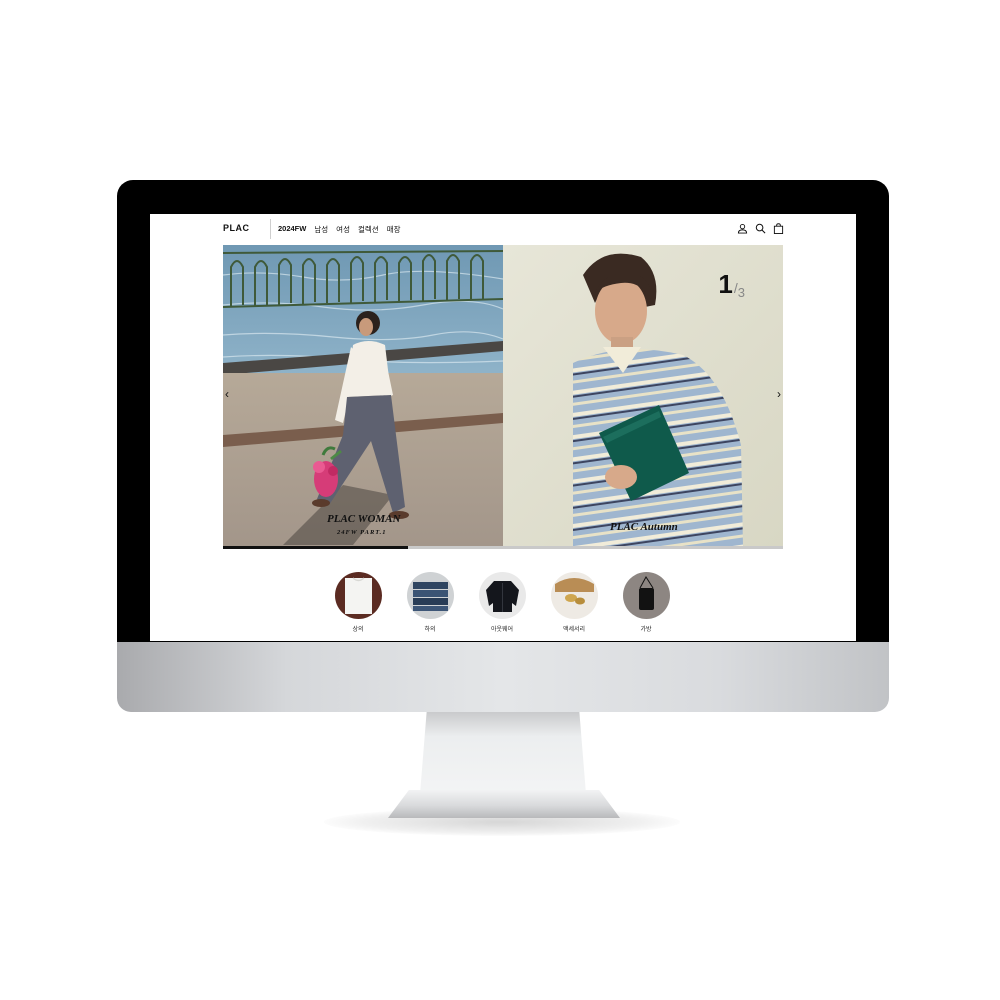  What do you see at coordinates (292, 229) in the screenshot?
I see `nav-item-2024fw: 2024FW` at bounding box center [292, 229].